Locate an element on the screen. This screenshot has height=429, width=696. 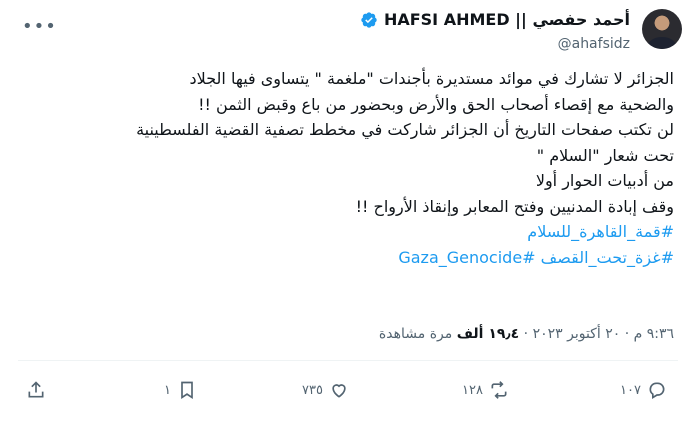
bookmark-count: ١ is located at coordinates (167, 390).